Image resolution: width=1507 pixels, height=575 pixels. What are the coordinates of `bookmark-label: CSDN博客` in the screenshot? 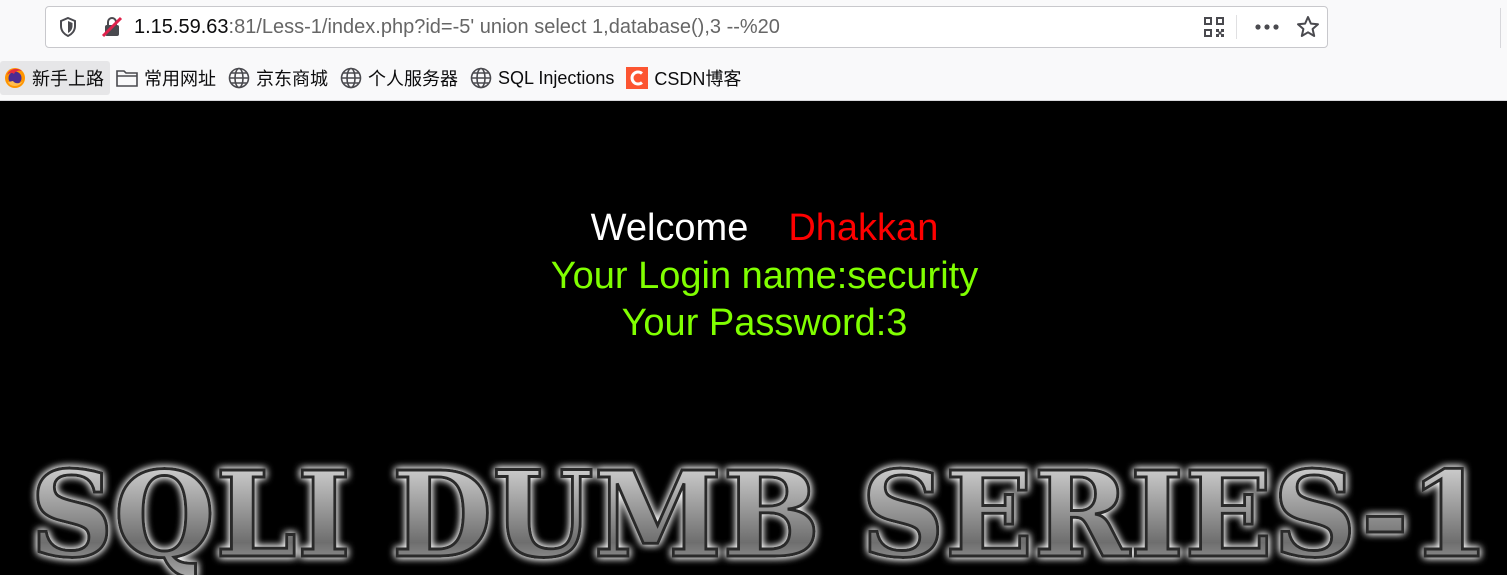 It's located at (698, 79).